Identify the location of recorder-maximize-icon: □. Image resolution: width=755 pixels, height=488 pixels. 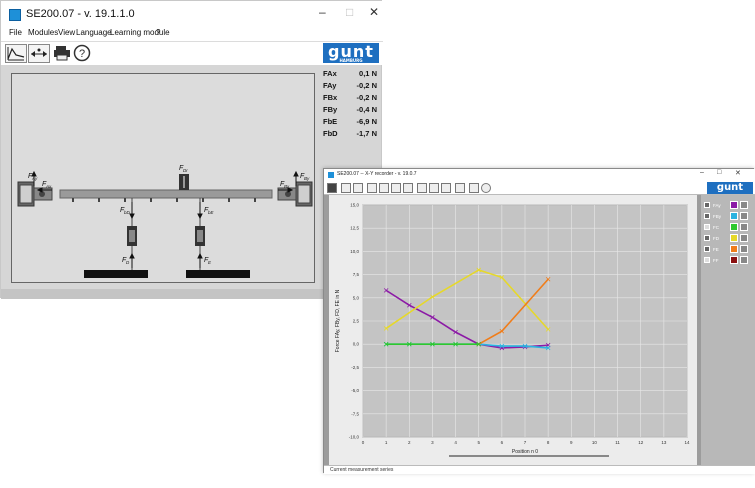
(719, 172).